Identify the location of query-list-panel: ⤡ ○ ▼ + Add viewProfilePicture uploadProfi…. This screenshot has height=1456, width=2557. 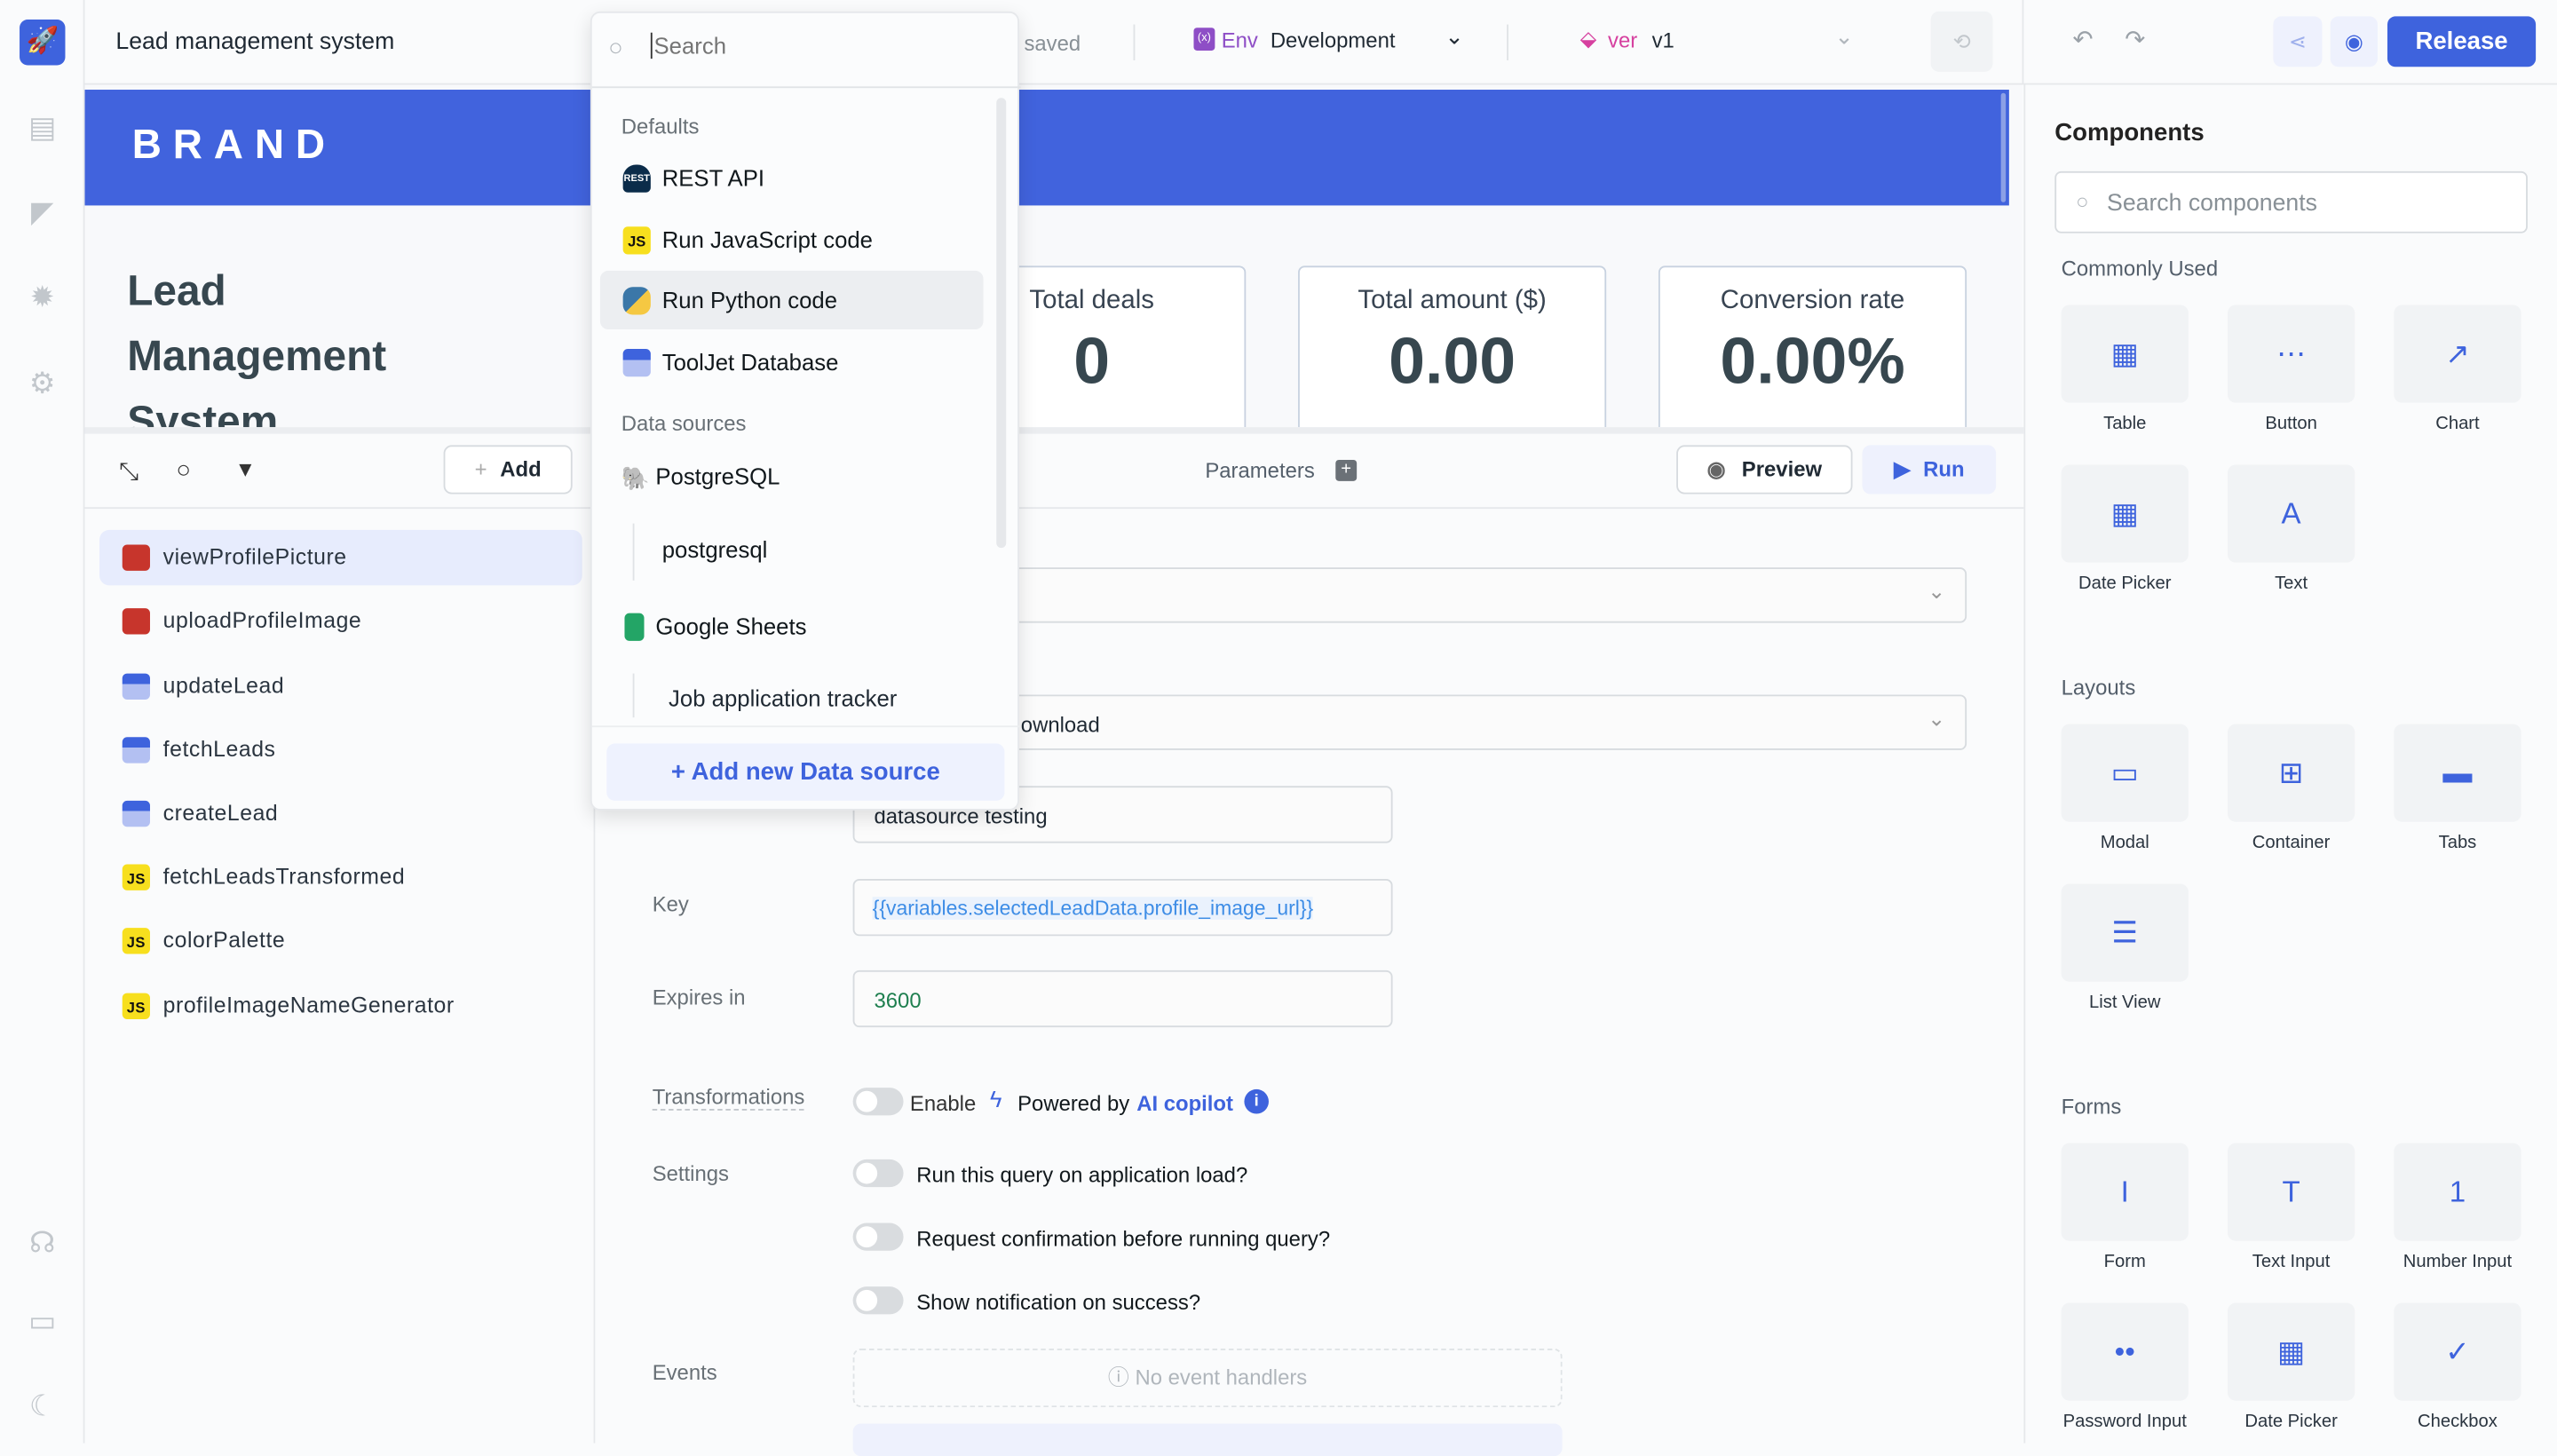
(340, 935).